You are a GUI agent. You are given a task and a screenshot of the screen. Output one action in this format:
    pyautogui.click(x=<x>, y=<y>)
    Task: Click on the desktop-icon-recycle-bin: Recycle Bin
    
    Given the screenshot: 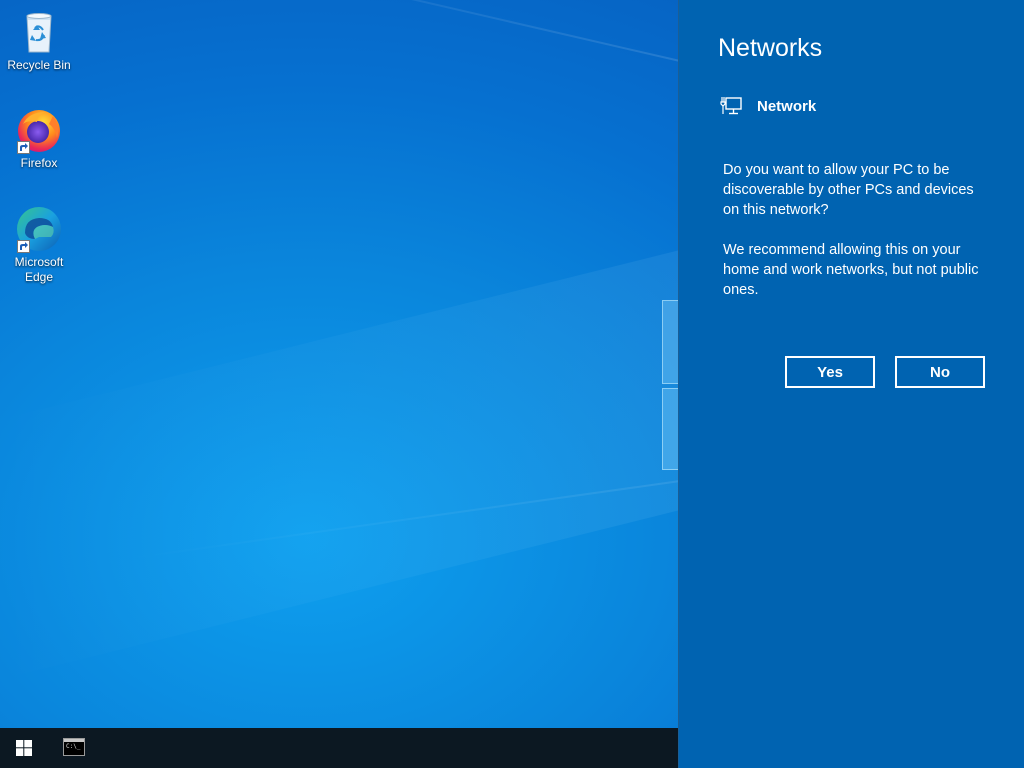 What is the action you would take?
    pyautogui.click(x=39, y=40)
    